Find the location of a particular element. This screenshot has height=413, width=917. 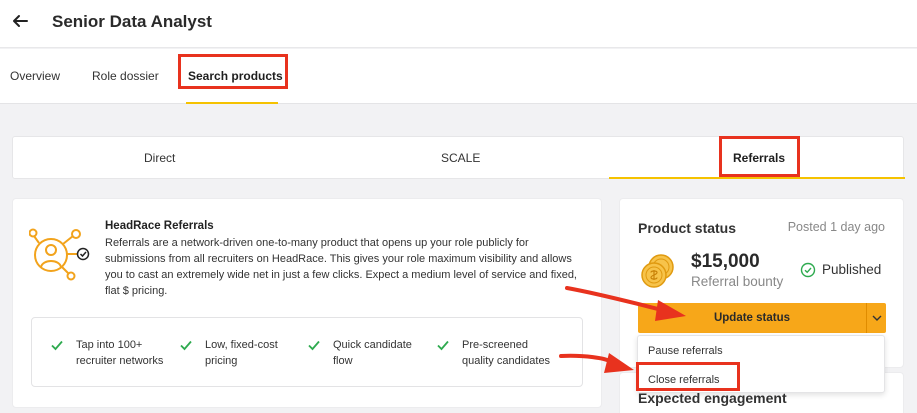

tab-overview: Overview is located at coordinates (35, 76).